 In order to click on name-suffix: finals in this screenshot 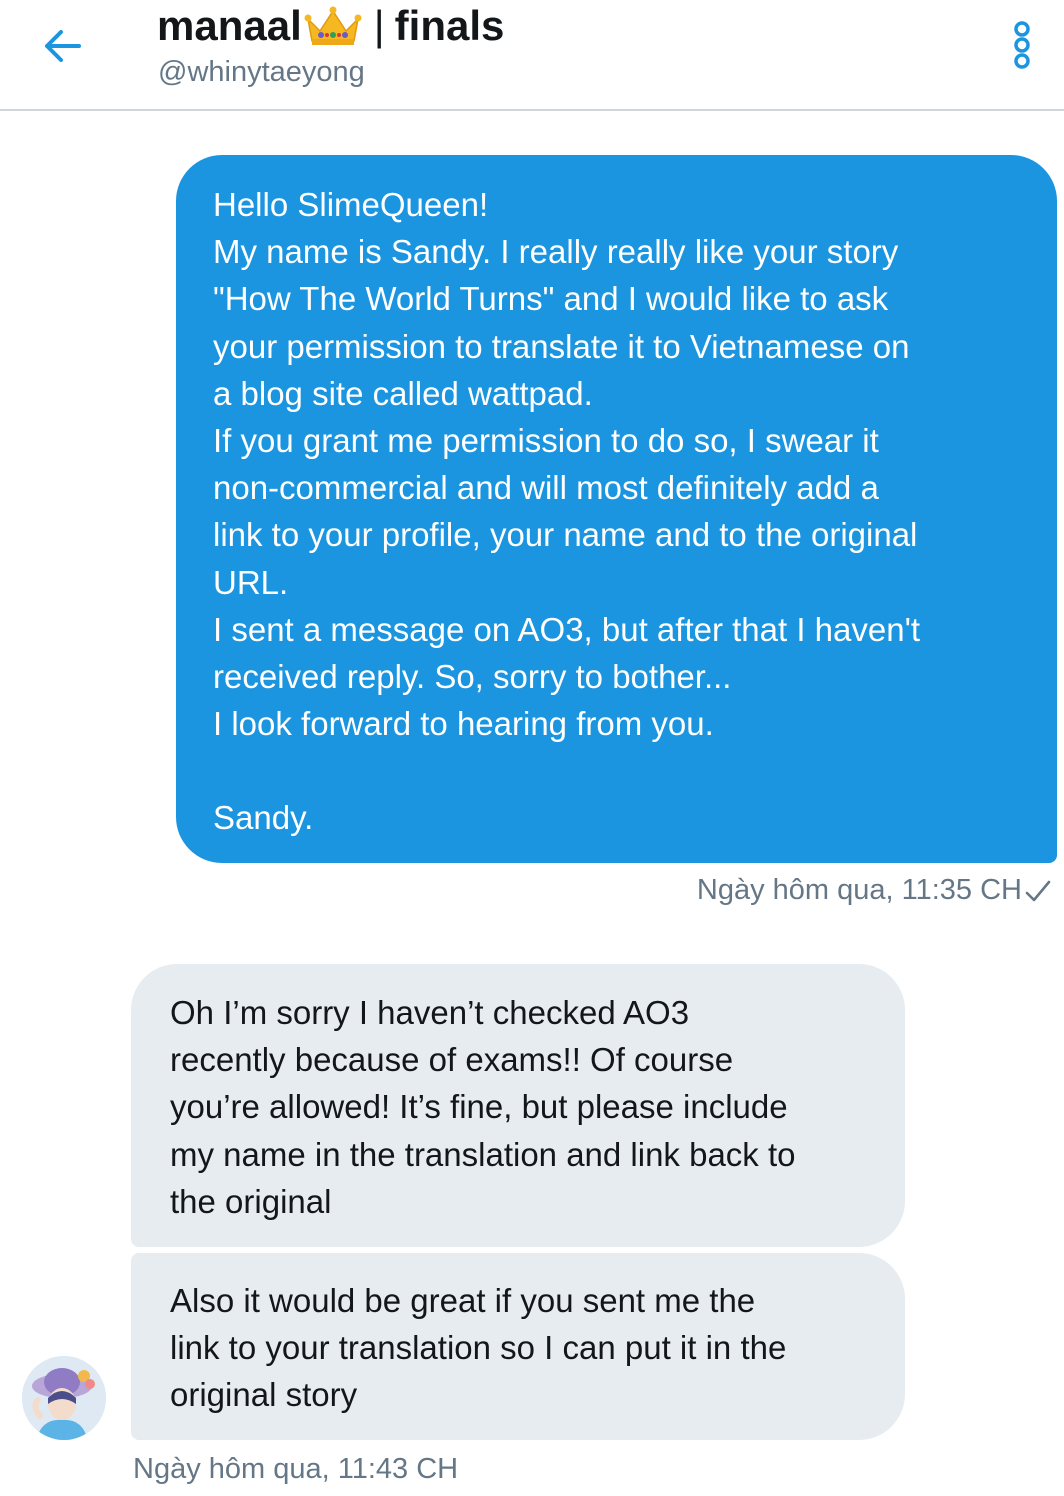, I will do `click(449, 25)`.